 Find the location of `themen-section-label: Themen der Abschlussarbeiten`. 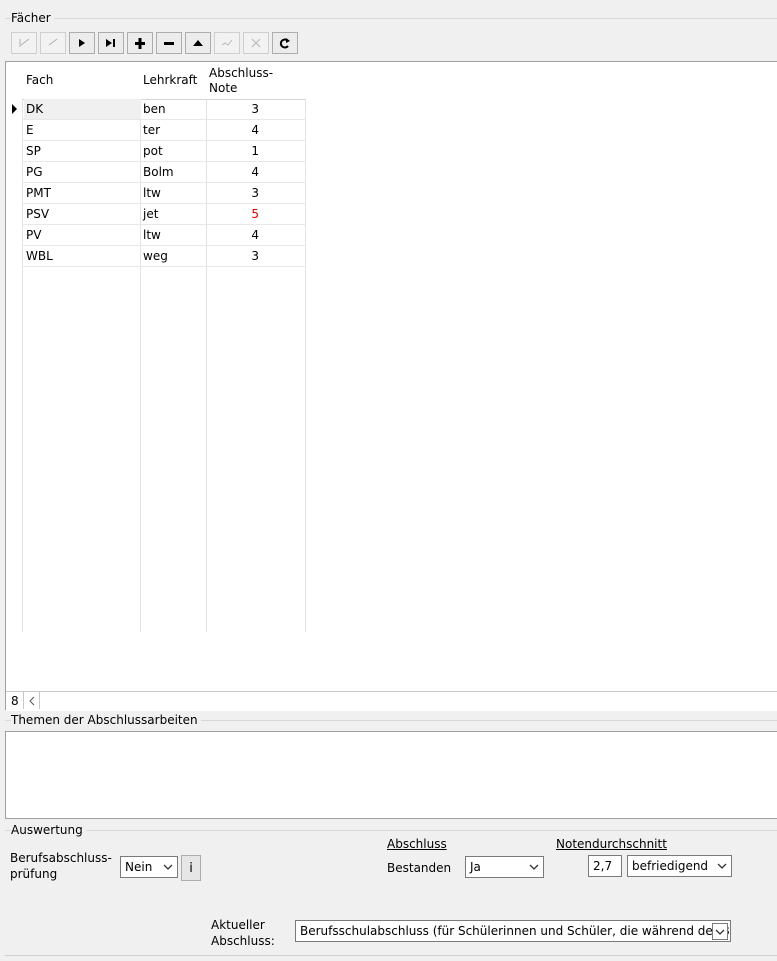

themen-section-label: Themen der Abschlussarbeiten is located at coordinates (106, 720).